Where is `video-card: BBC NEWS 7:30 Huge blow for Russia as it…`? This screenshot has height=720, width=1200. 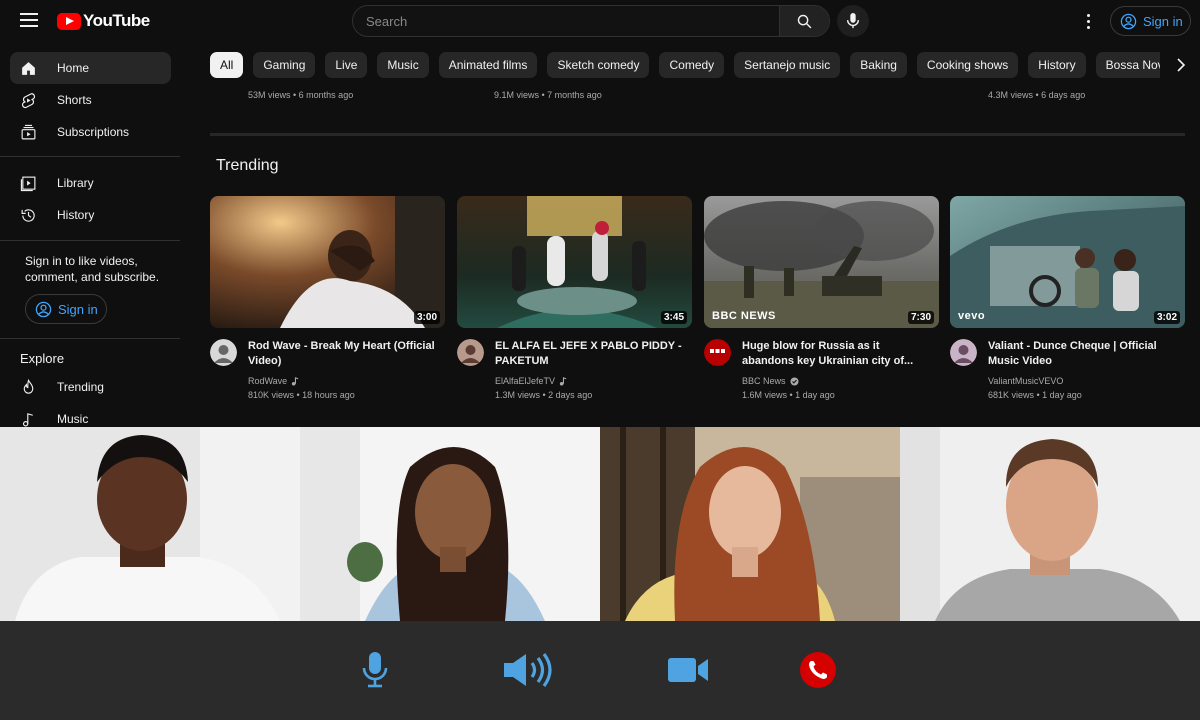 video-card: BBC NEWS 7:30 Huge blow for Russia as it… is located at coordinates (821, 298).